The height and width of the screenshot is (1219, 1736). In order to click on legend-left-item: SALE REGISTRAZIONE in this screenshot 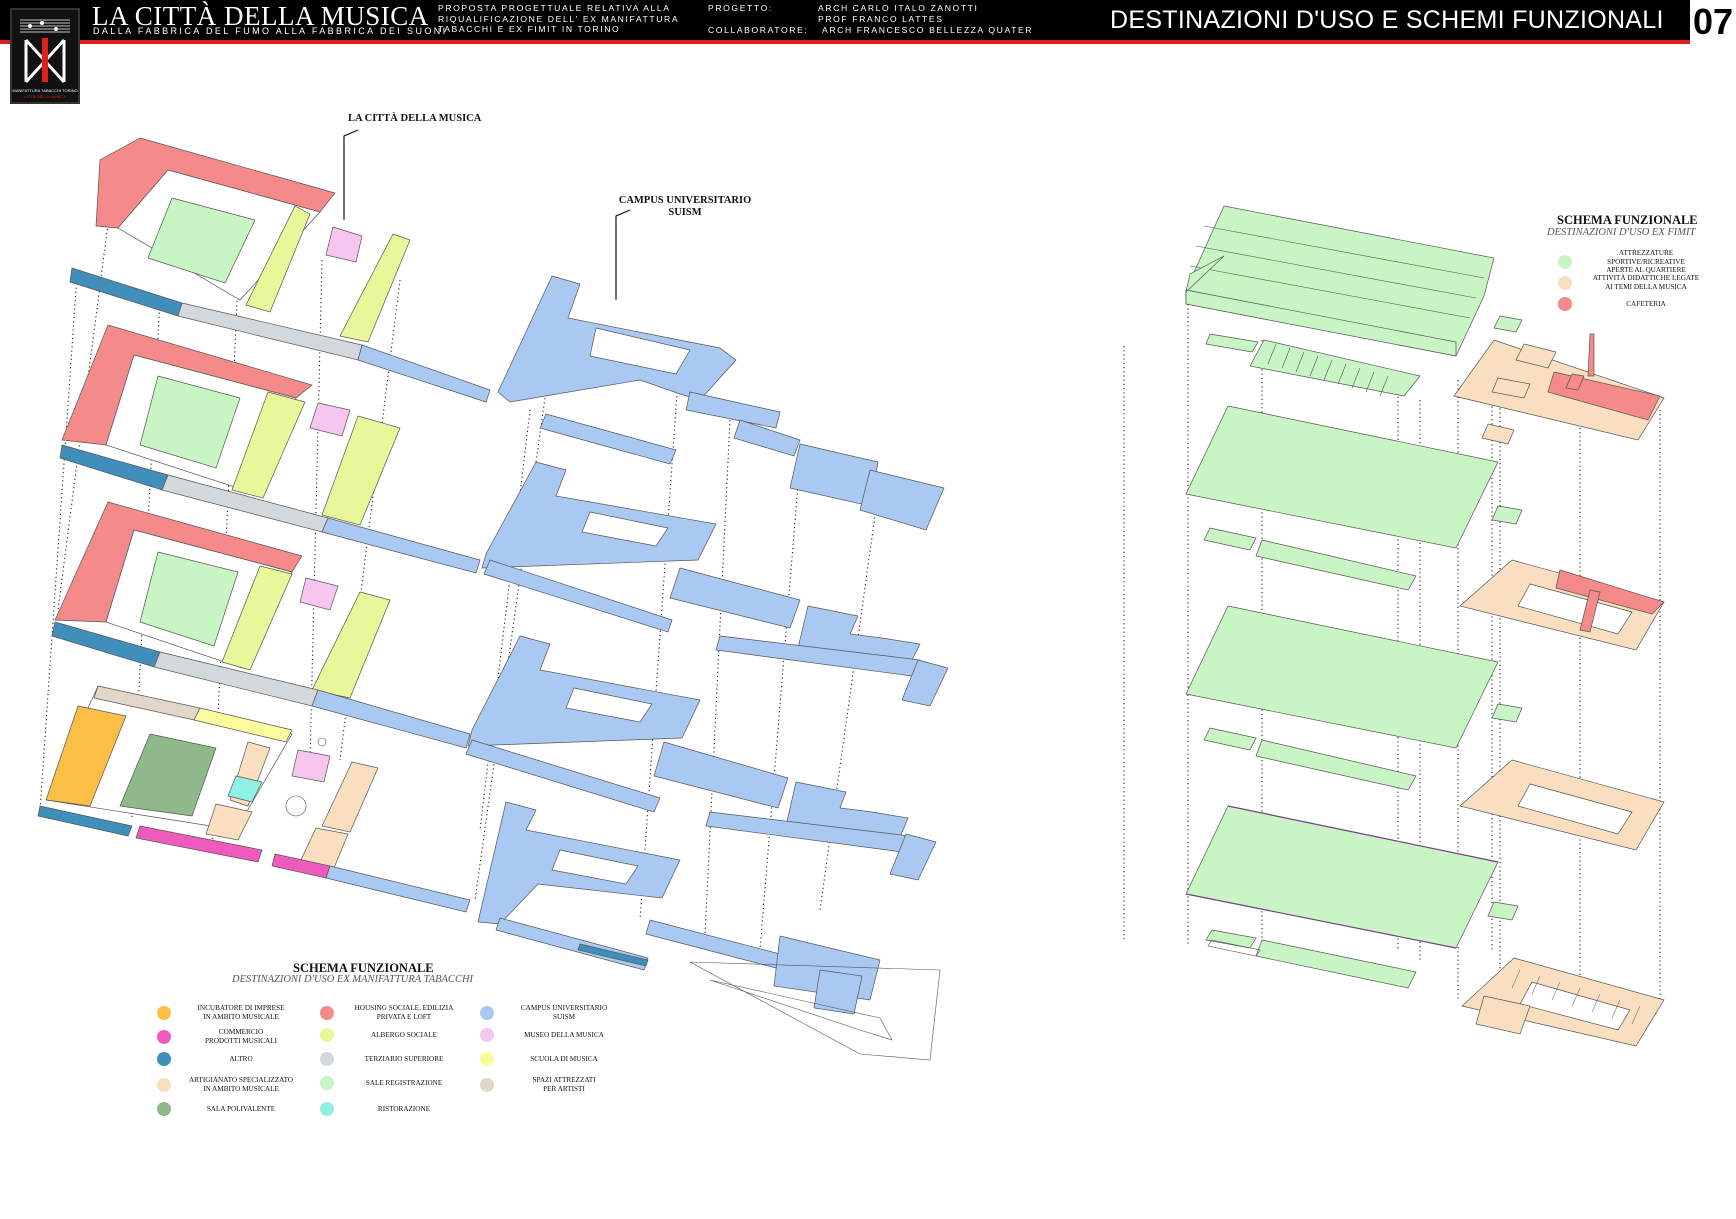, I will do `click(390, 1083)`.